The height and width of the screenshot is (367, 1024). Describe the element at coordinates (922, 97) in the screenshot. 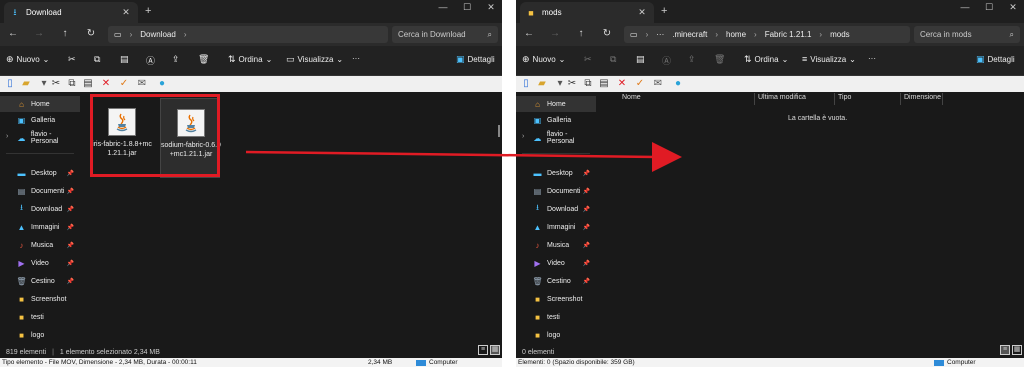

I see `column-header-size: Dimensione` at that location.